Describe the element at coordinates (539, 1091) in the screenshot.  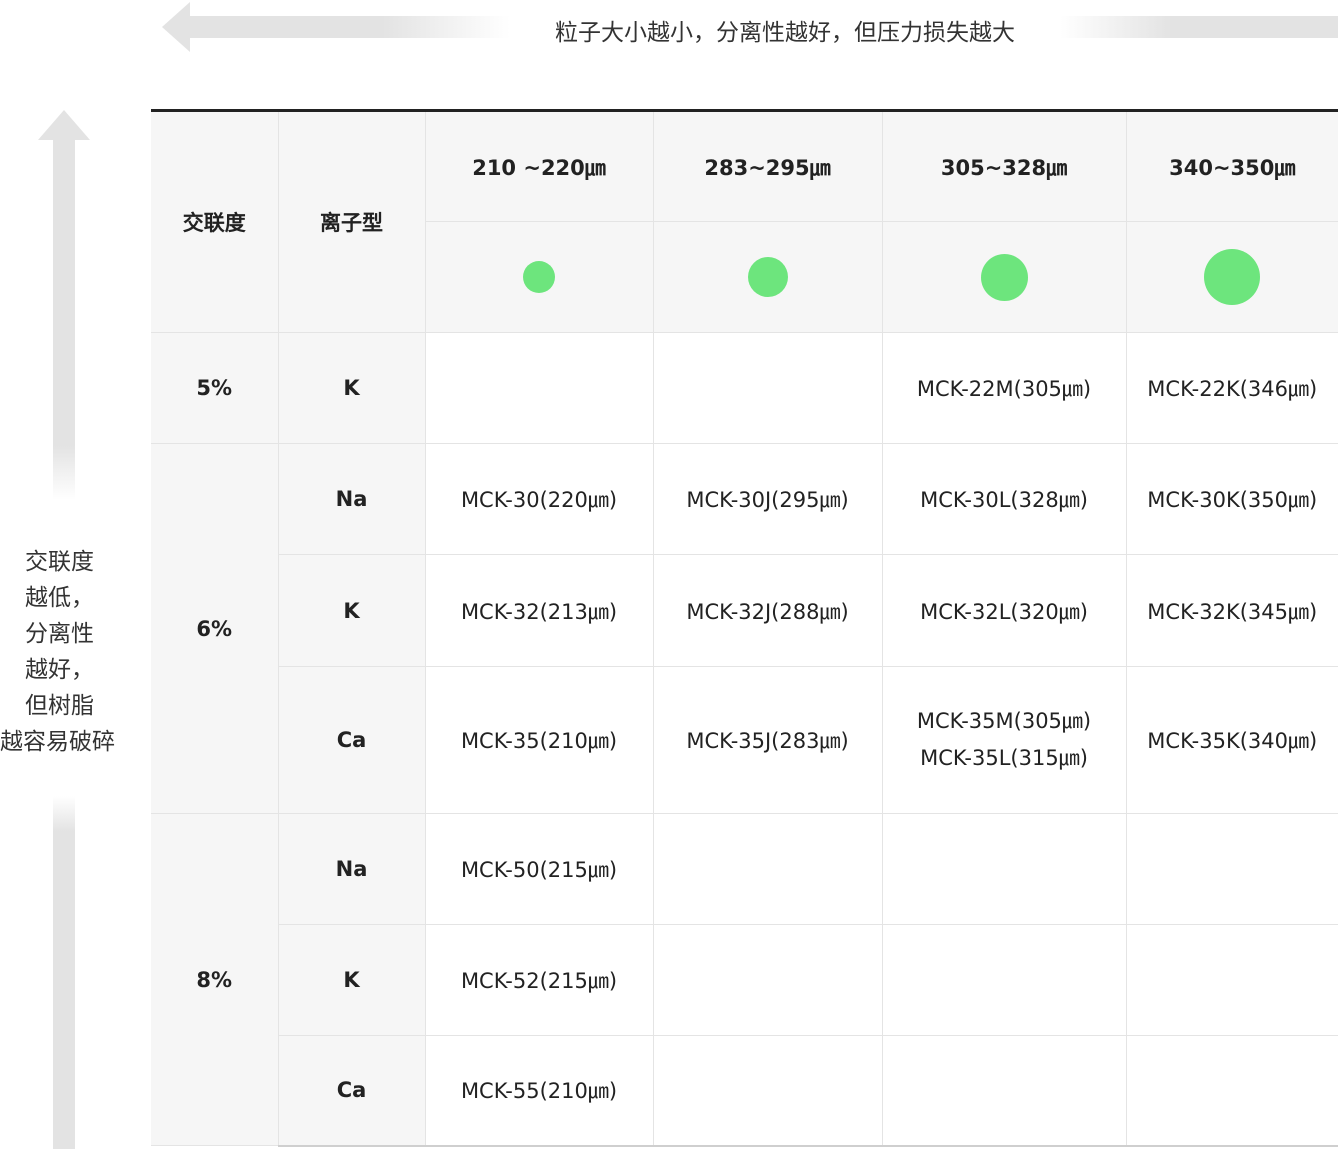
I see `product-cell: MCK-55(210㎛)` at that location.